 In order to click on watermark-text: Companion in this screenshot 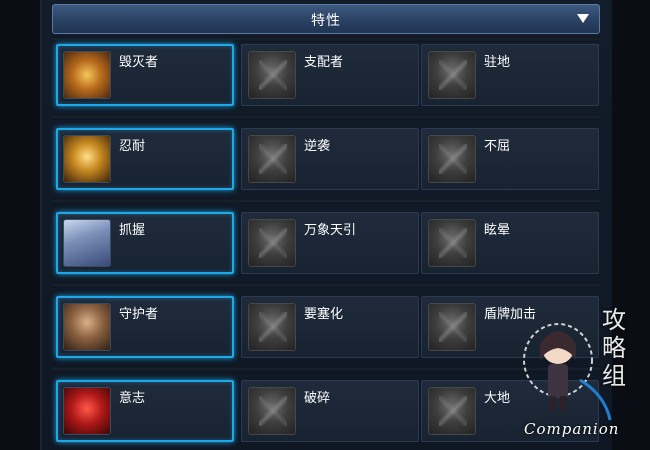, I will do `click(572, 429)`.